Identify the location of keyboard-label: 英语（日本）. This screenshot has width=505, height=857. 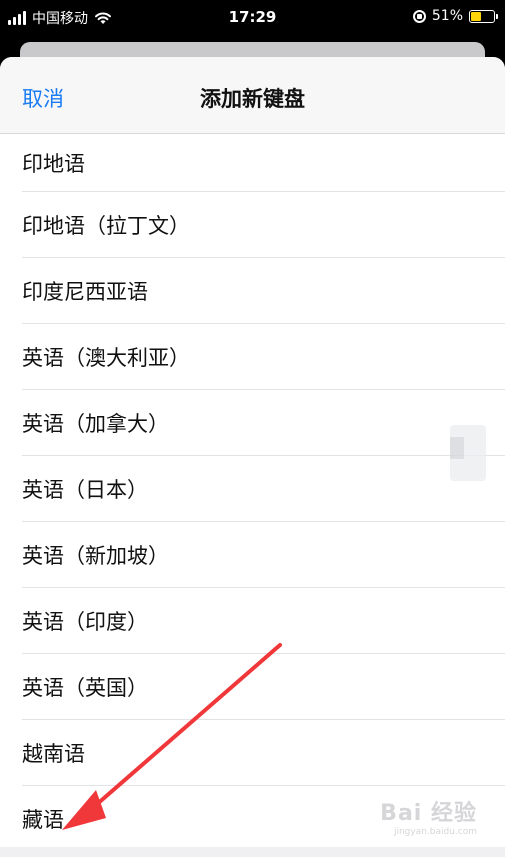
(85, 489).